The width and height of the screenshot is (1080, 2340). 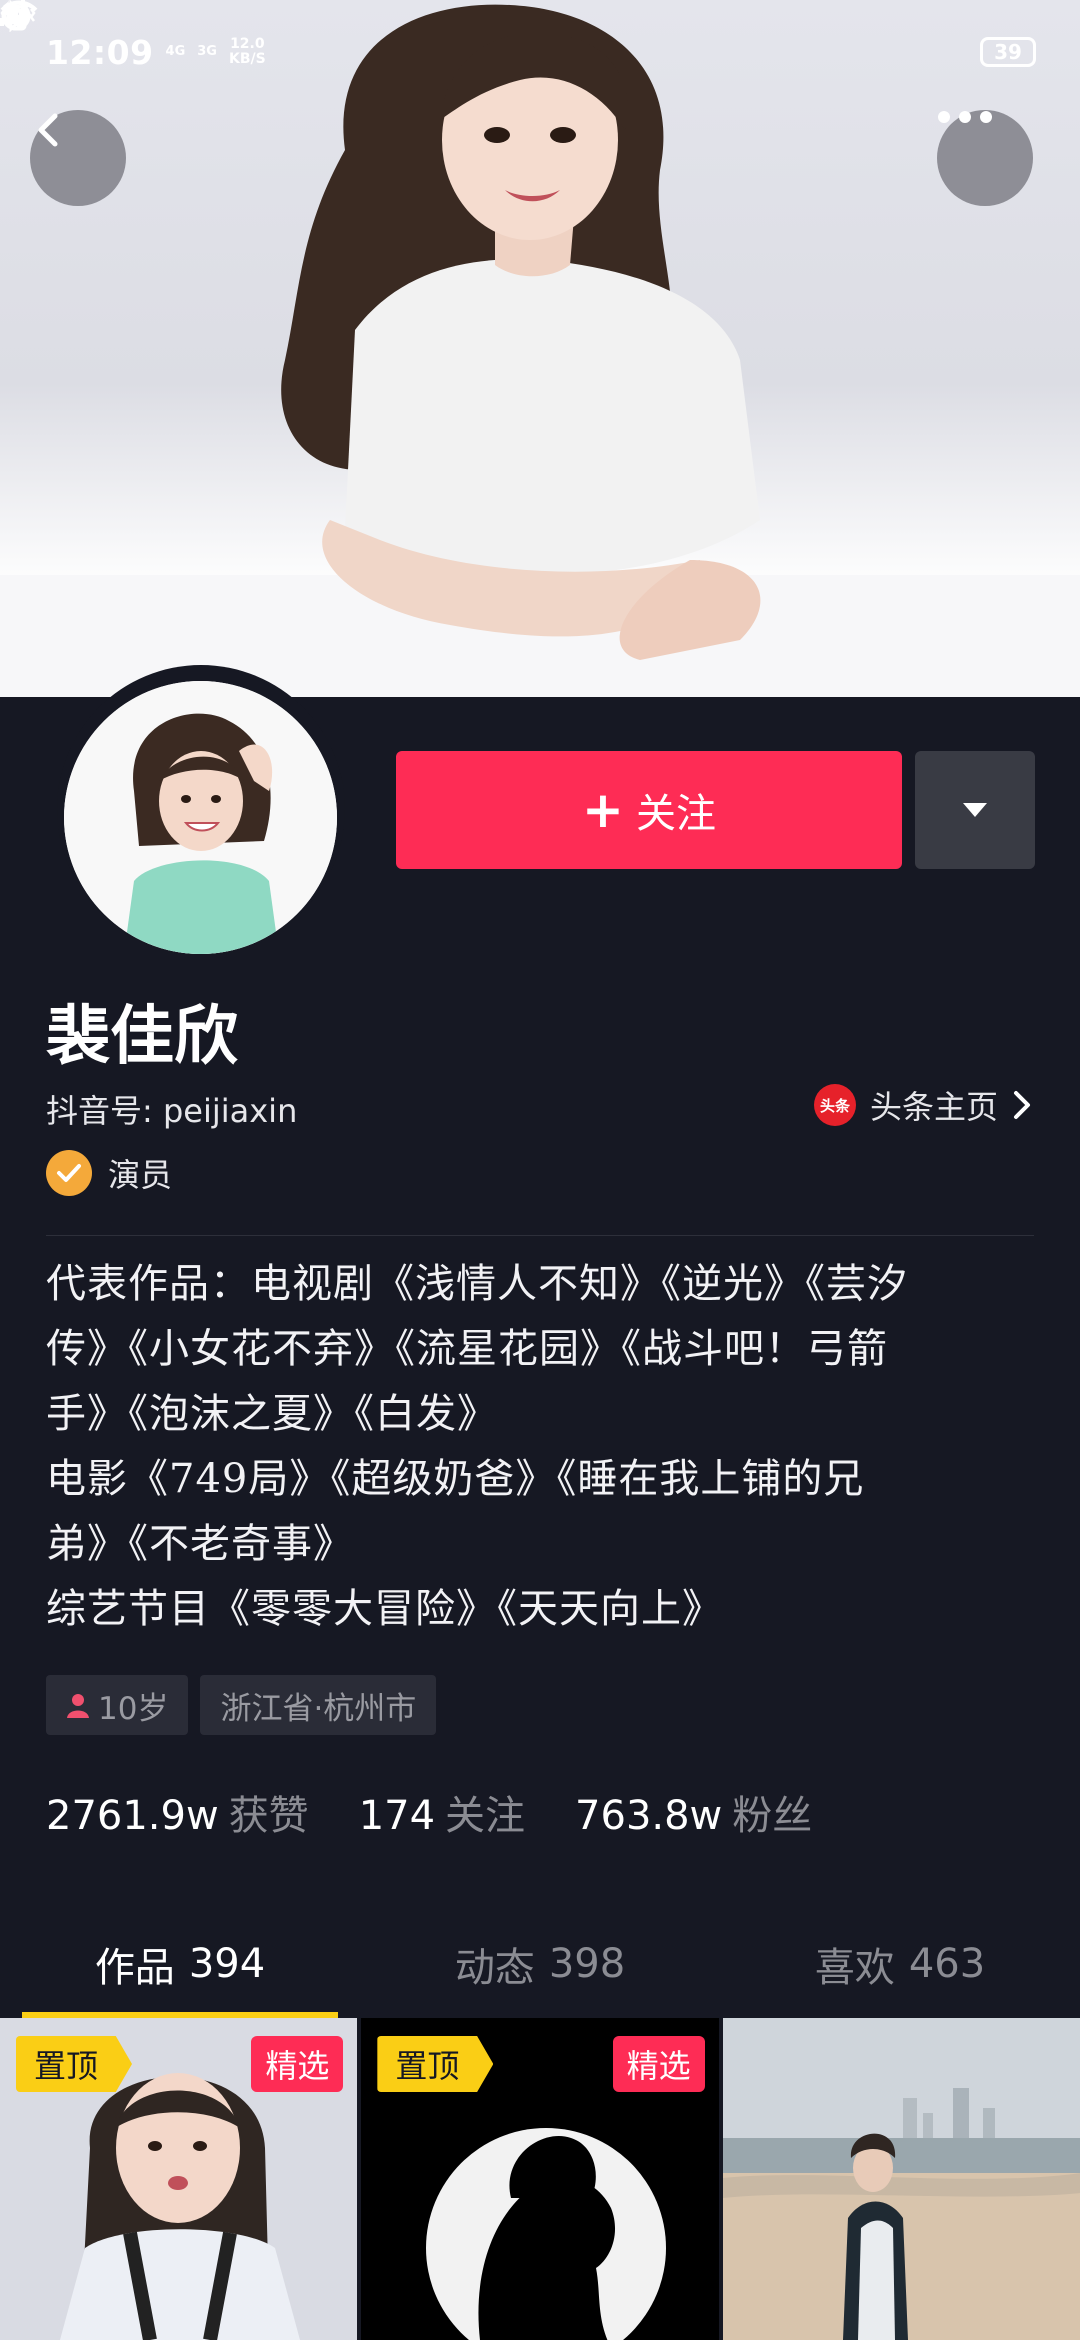 I want to click on likes-count: 2761.9w, so click(x=132, y=1816).